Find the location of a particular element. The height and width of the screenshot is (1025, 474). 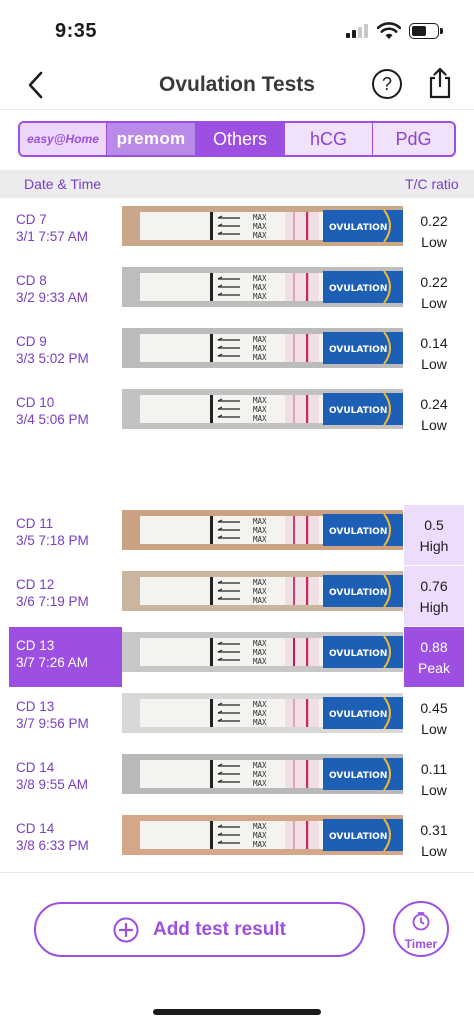

timer-button: Timer is located at coordinates (421, 929).